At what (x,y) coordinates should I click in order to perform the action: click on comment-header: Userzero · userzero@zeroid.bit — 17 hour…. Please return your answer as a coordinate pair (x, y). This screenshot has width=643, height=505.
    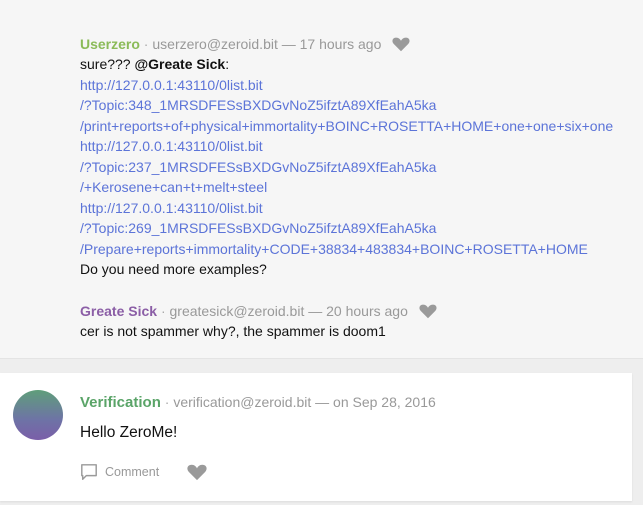
    Looking at the image, I should click on (361, 44).